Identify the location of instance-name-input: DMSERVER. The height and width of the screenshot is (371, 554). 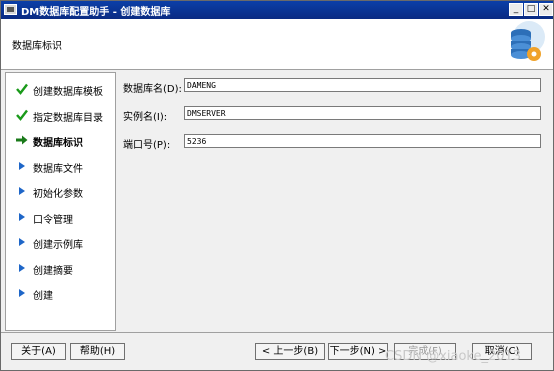
(362, 113).